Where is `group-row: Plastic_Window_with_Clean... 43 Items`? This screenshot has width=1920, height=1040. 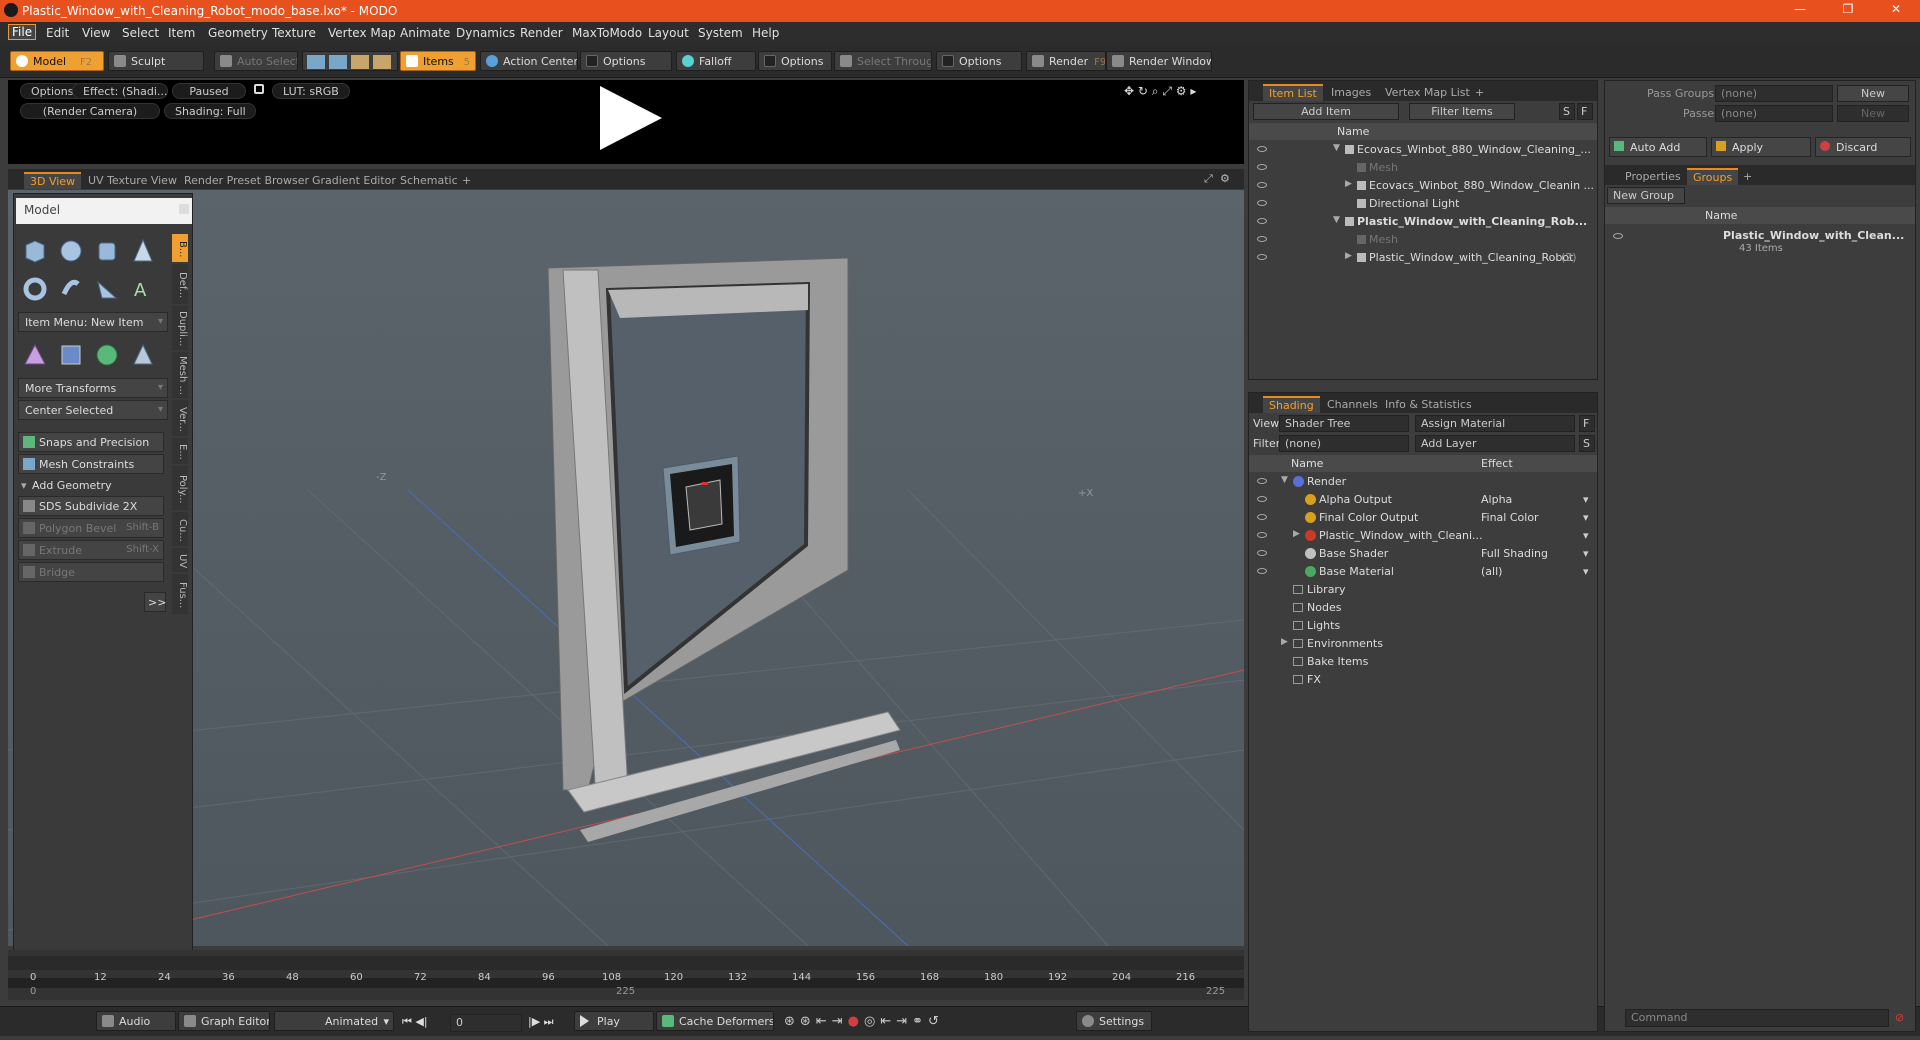 group-row: Plastic_Window_with_Clean... 43 Items is located at coordinates (1760, 242).